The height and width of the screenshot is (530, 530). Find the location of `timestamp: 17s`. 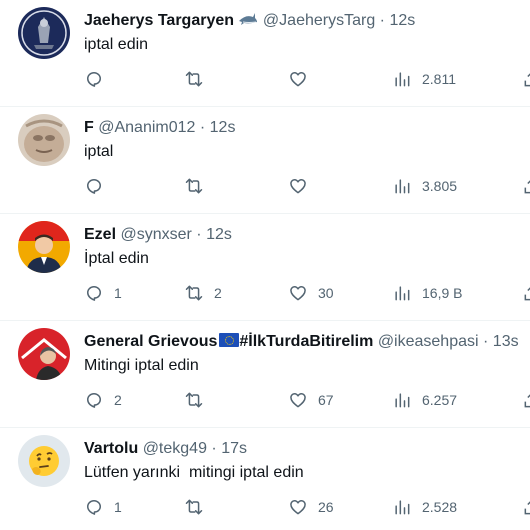

timestamp: 17s is located at coordinates (234, 448).